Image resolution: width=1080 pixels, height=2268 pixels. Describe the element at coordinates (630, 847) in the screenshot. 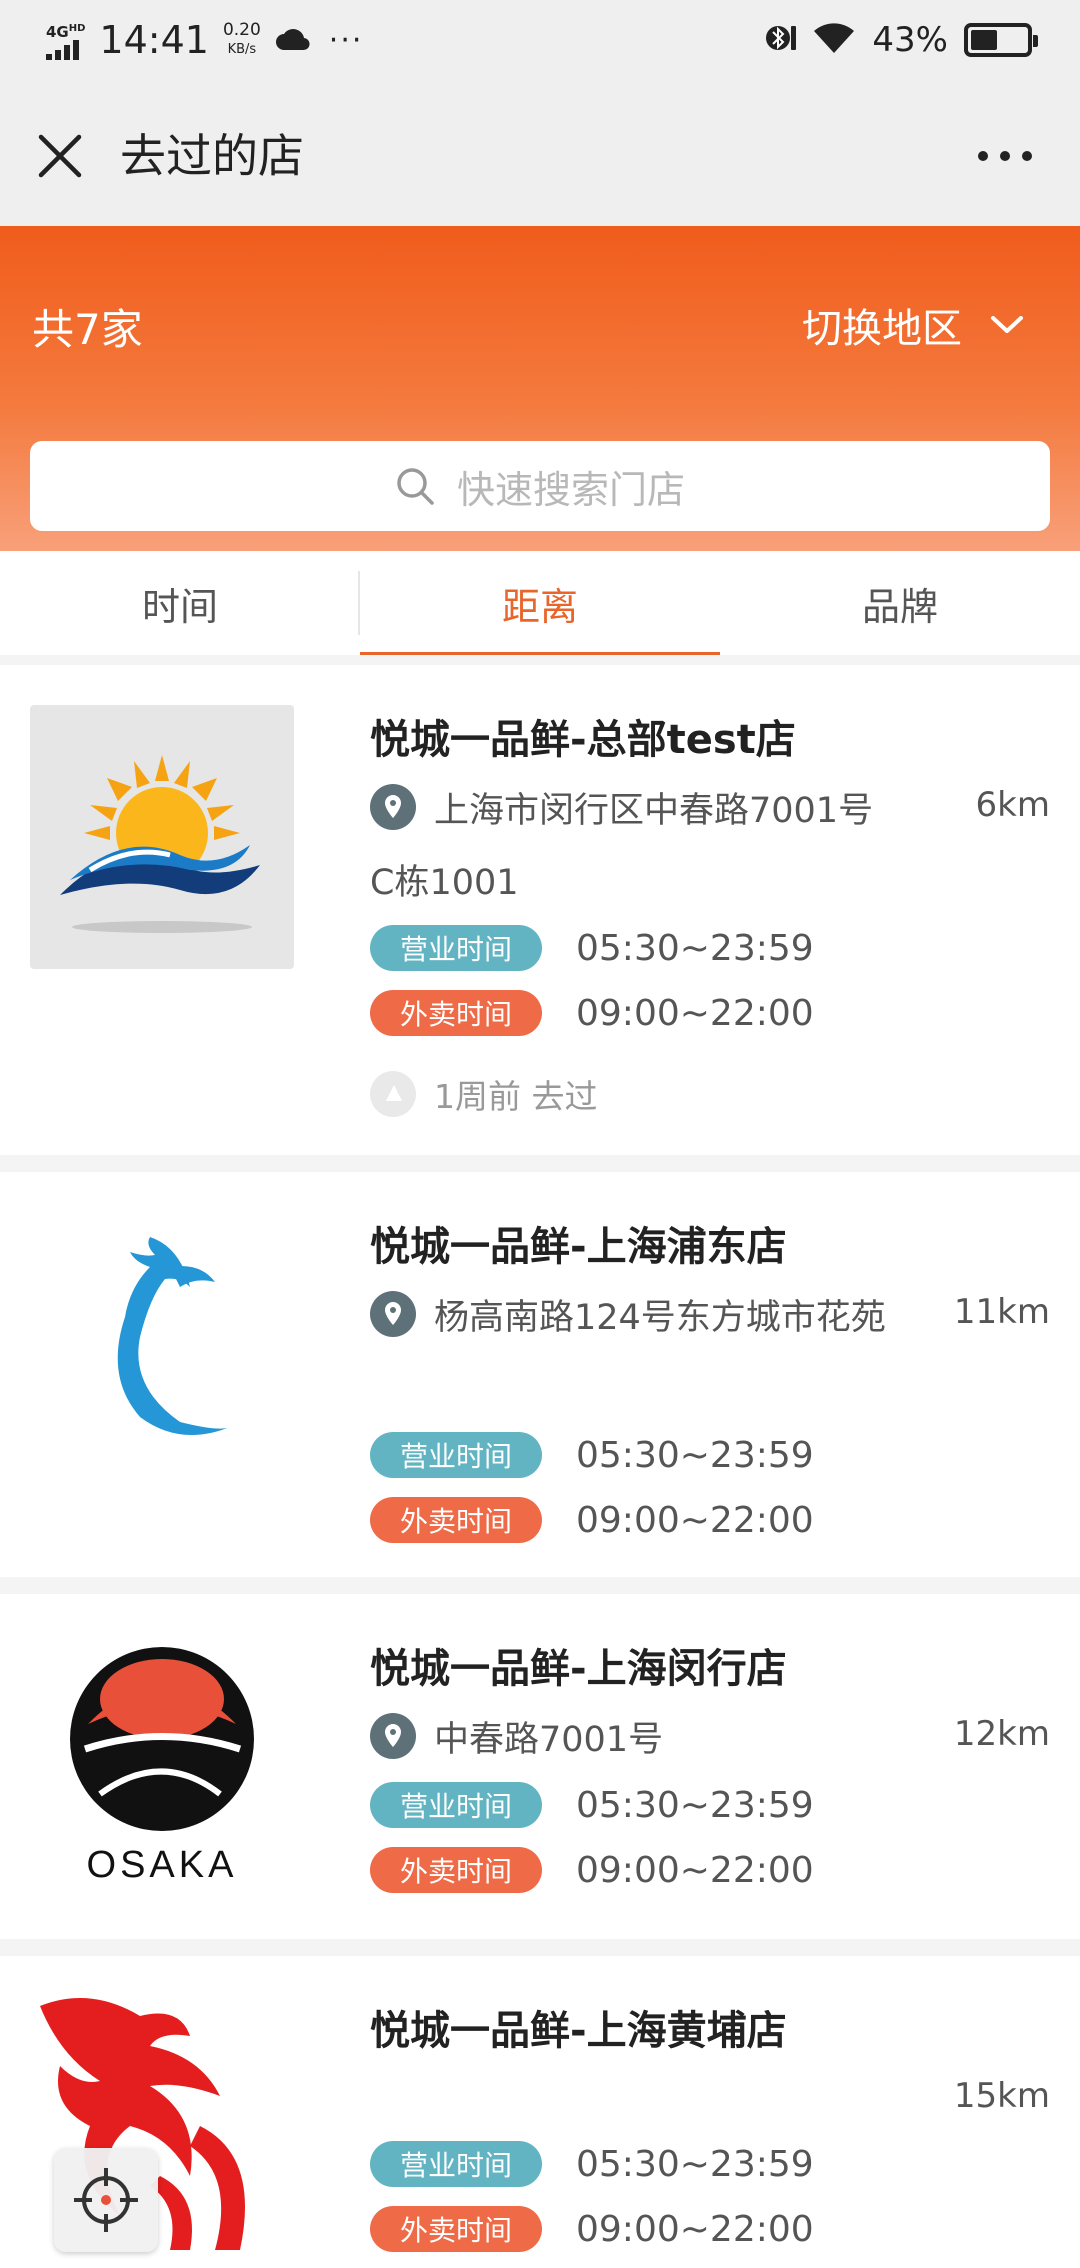

I see `store-address: 上海市闵行区中春路7001号C栋1001` at that location.